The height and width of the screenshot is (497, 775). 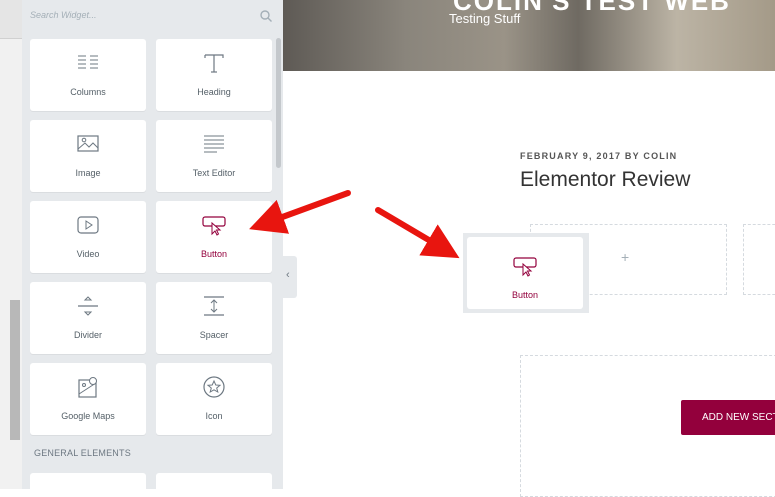 What do you see at coordinates (88, 92) in the screenshot?
I see `widget-label: Columns` at bounding box center [88, 92].